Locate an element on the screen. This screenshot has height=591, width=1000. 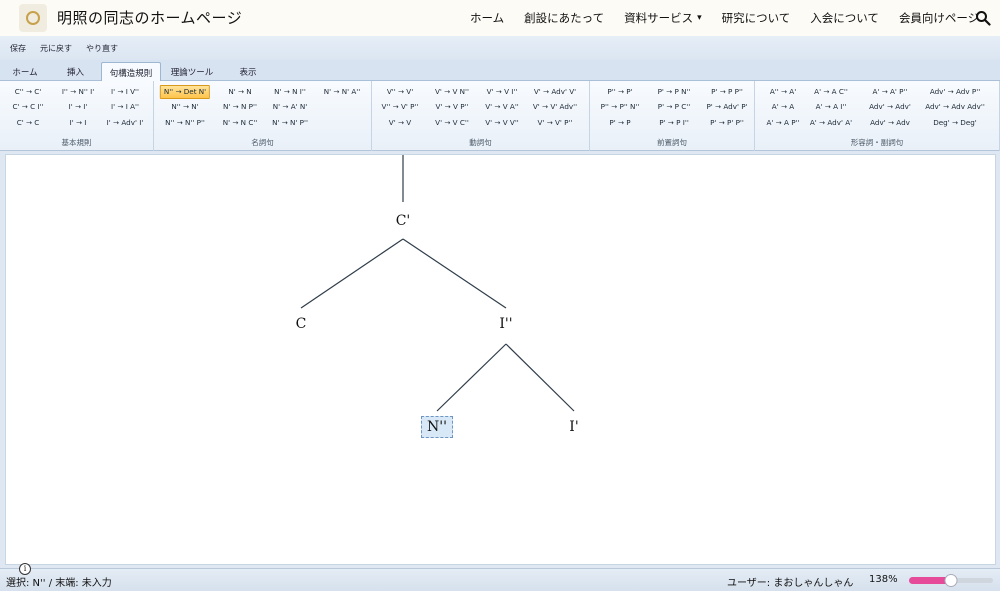
rule-button: Adv' → Adv is located at coordinates (890, 123).